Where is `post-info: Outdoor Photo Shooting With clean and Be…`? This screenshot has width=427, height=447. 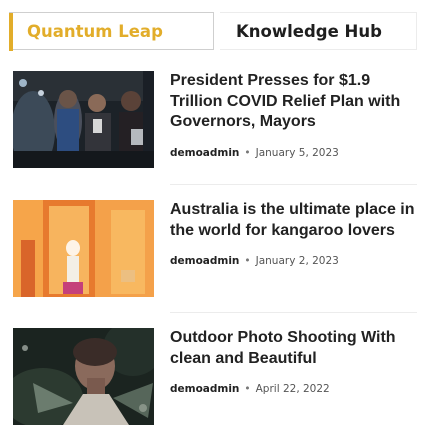
post-info: Outdoor Photo Shooting With clean and Be… is located at coordinates (293, 361).